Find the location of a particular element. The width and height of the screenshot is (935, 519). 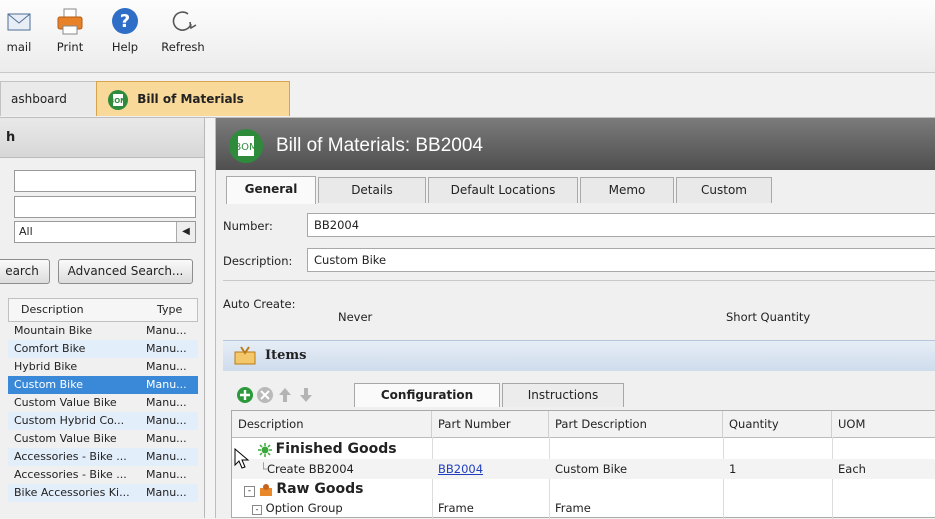

move-down-icon is located at coordinates (306, 395).